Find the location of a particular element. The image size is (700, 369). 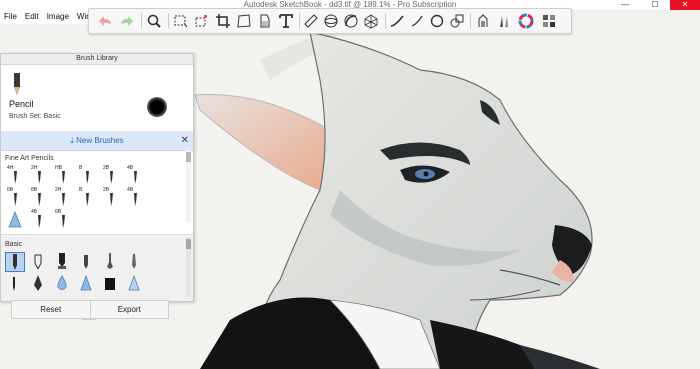

marker-tool-icon is located at coordinates (62, 261).